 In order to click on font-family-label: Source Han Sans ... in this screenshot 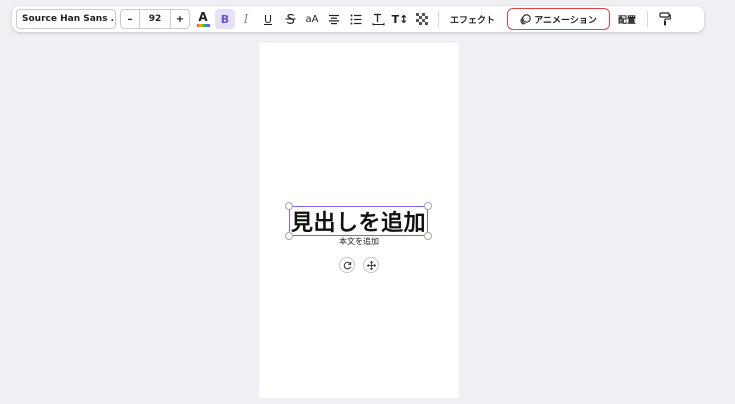, I will do `click(69, 19)`.